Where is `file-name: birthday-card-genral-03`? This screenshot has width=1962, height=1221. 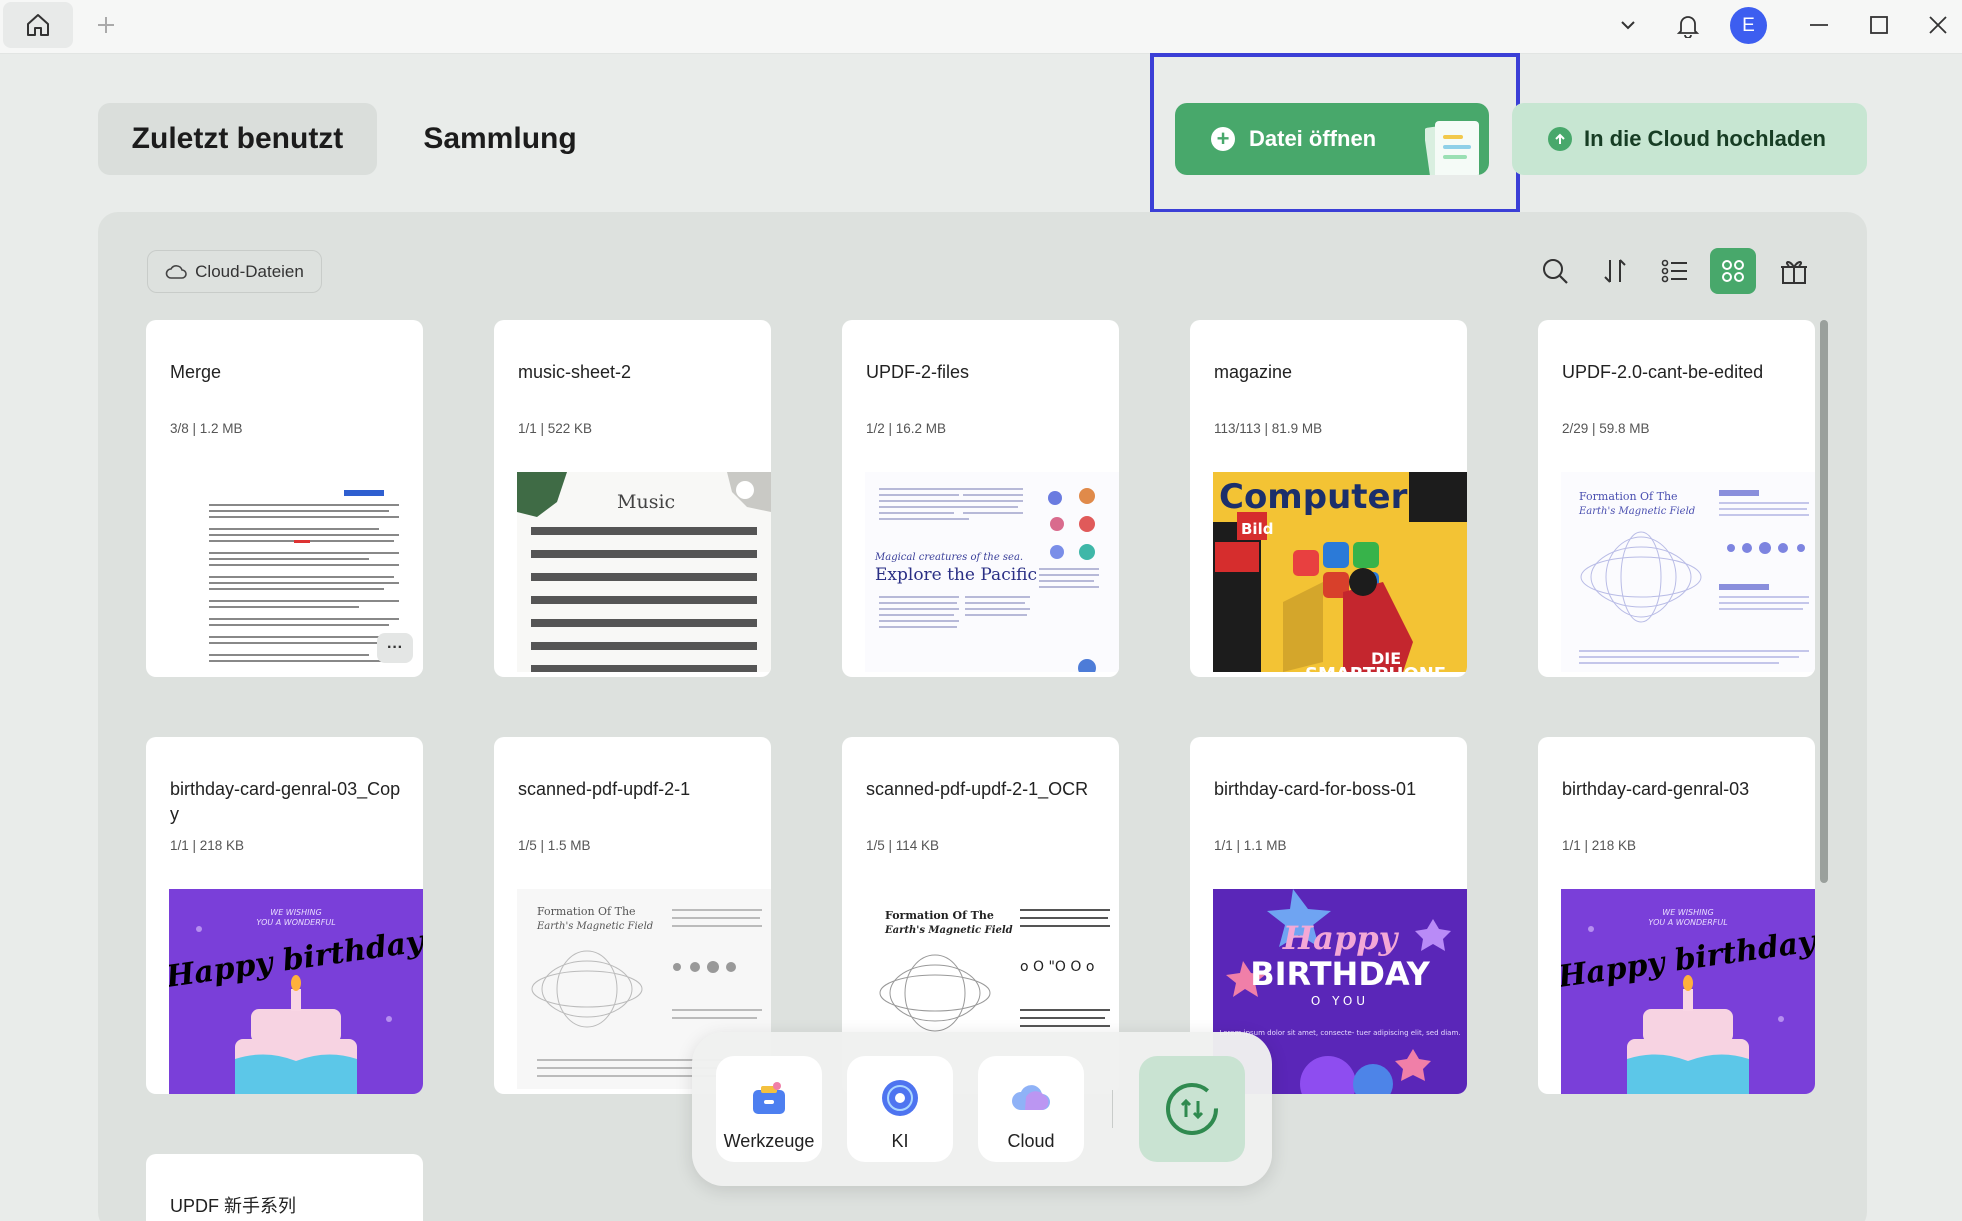 file-name: birthday-card-genral-03 is located at coordinates (1656, 789).